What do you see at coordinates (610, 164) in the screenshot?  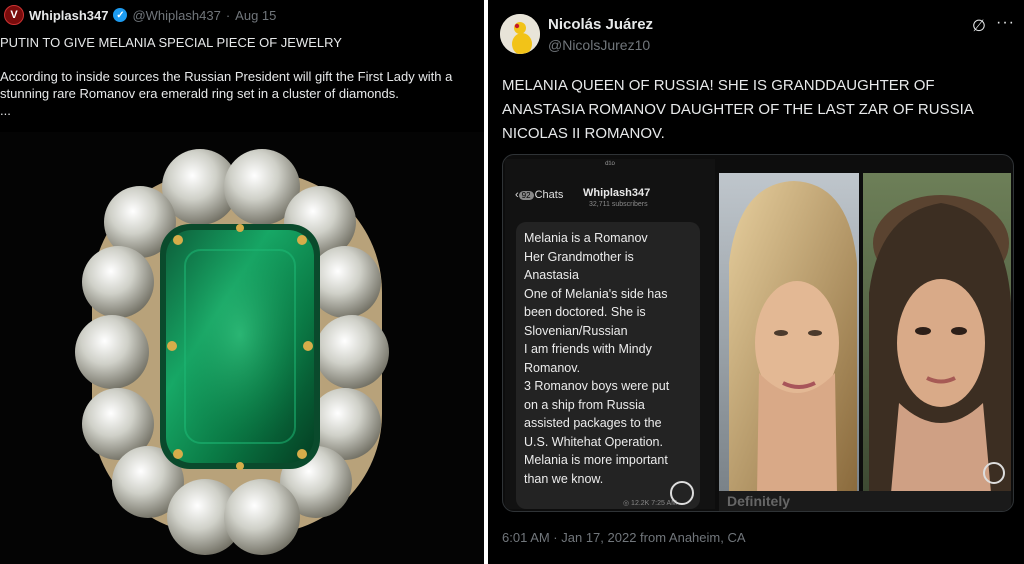 I see `status-bar: ᵈ¹ᵒ` at bounding box center [610, 164].